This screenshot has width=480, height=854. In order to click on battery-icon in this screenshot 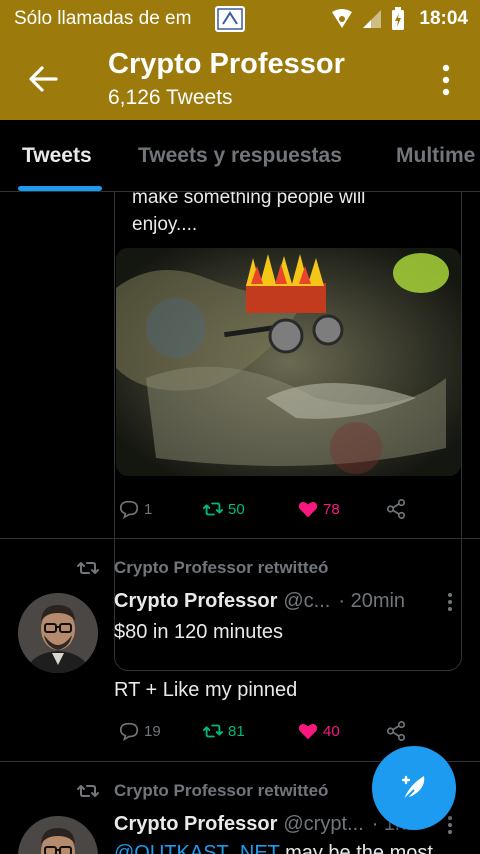, I will do `click(398, 18)`.